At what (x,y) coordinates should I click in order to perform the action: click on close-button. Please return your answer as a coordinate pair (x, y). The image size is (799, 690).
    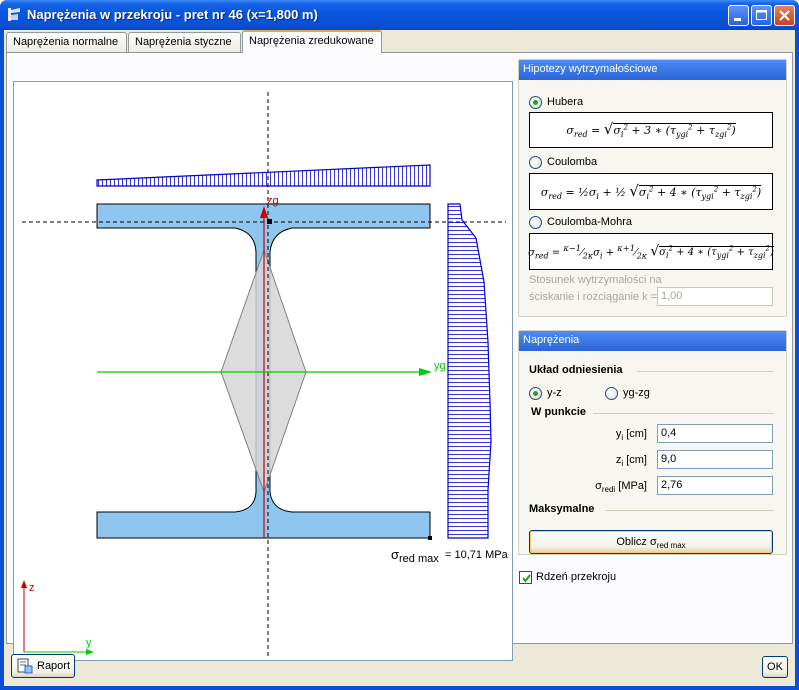
    Looking at the image, I should click on (784, 15).